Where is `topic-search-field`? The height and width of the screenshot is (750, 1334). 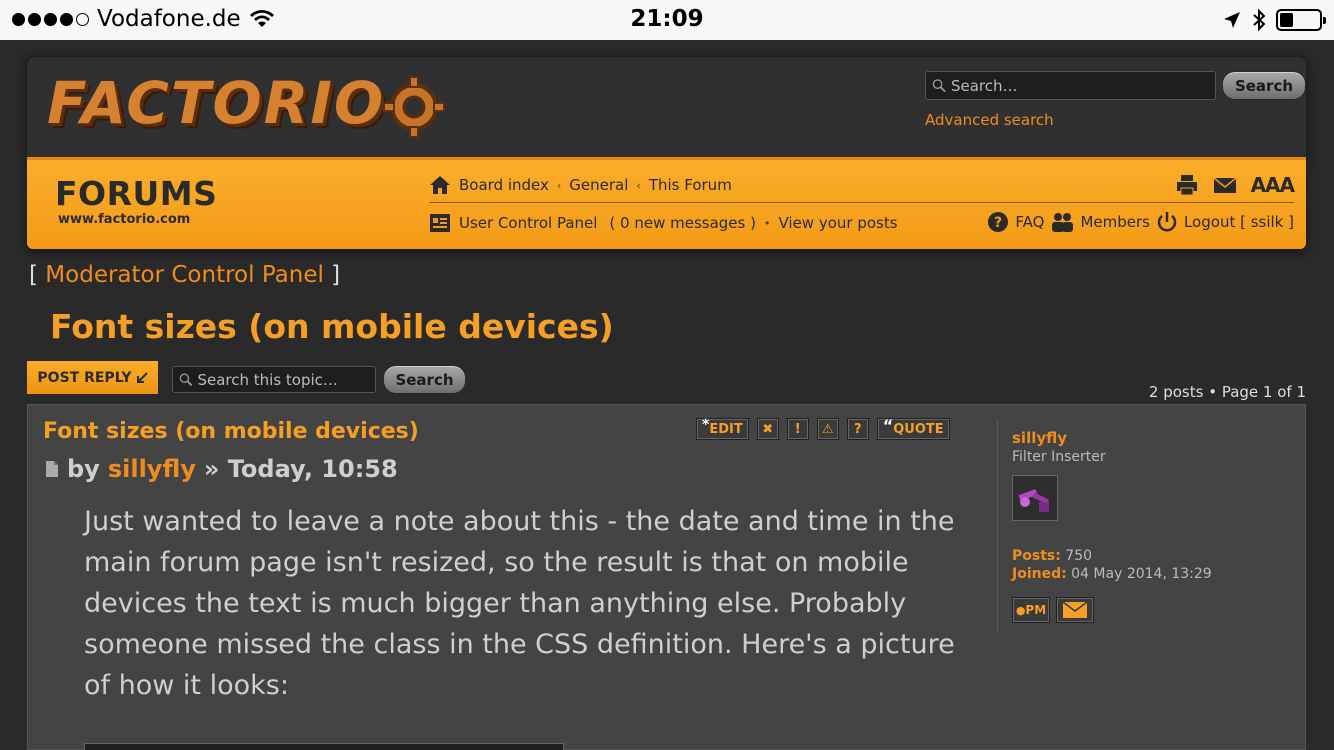 topic-search-field is located at coordinates (274, 379).